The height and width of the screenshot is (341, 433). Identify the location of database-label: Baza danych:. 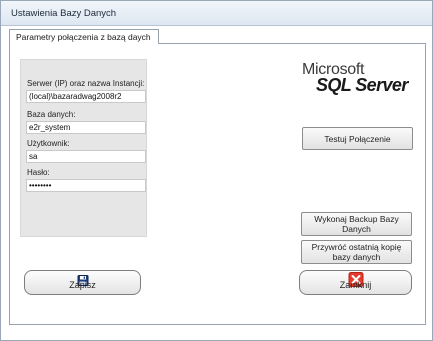
(51, 114).